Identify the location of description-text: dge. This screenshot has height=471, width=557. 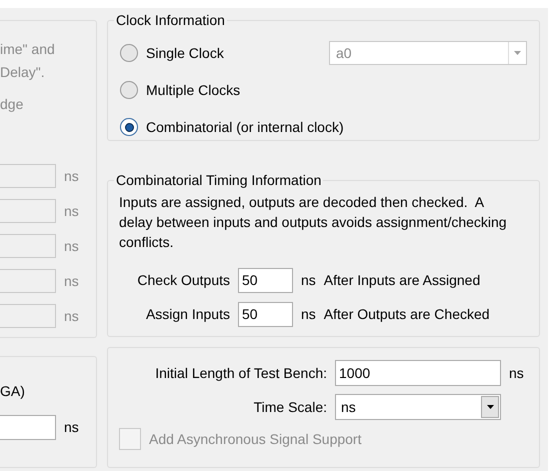
(12, 104).